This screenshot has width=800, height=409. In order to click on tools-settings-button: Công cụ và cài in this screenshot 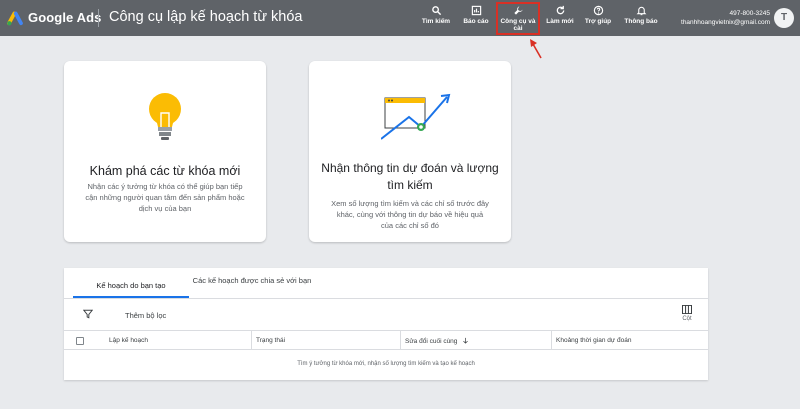, I will do `click(518, 18)`.